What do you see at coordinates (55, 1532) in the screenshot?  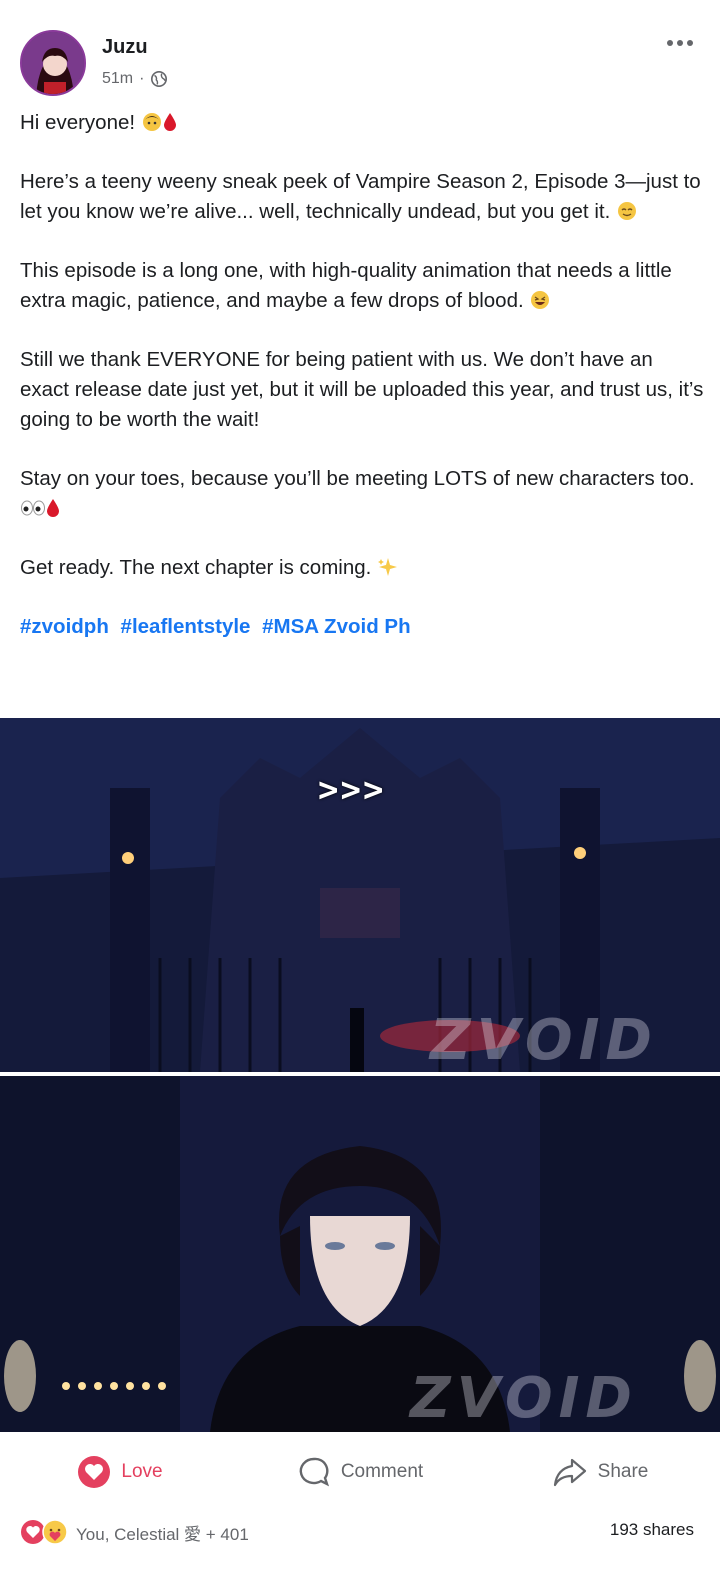 I see `care-reaction-icon` at bounding box center [55, 1532].